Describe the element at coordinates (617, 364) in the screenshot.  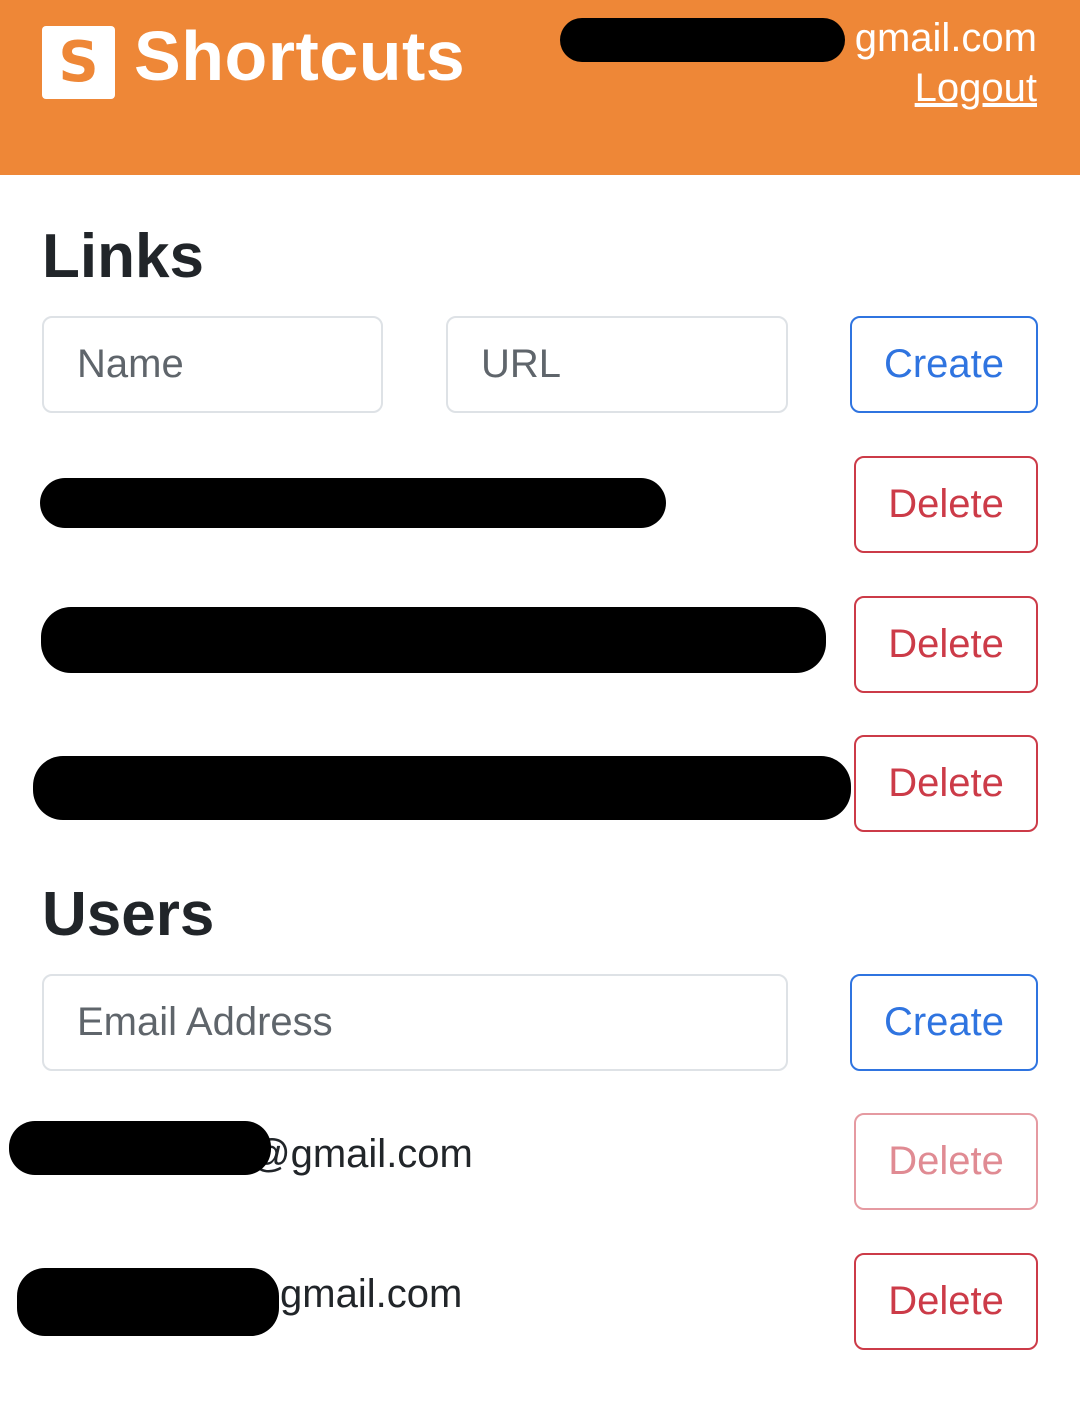
I see `link-url-input` at that location.